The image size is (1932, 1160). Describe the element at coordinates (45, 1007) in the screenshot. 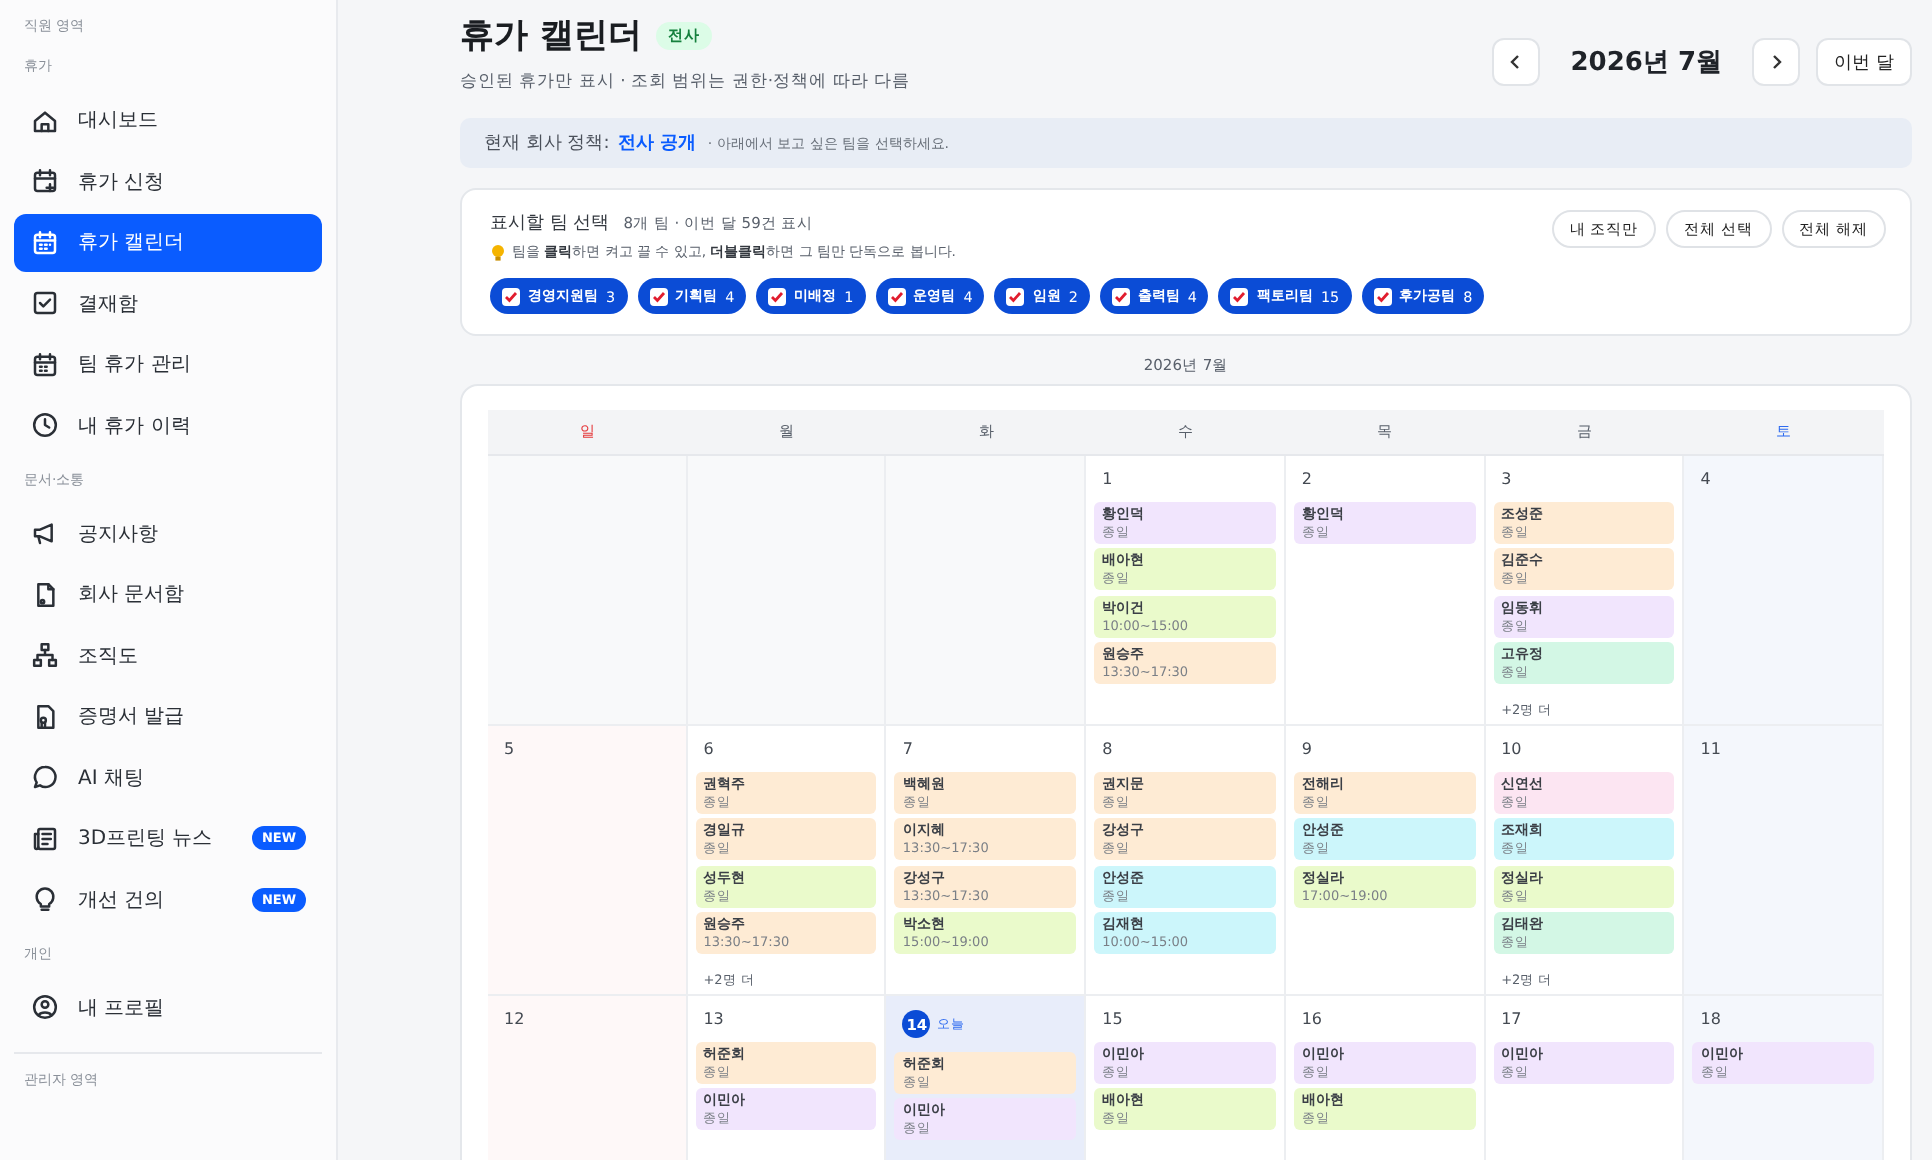

I see `user-circle-icon` at that location.